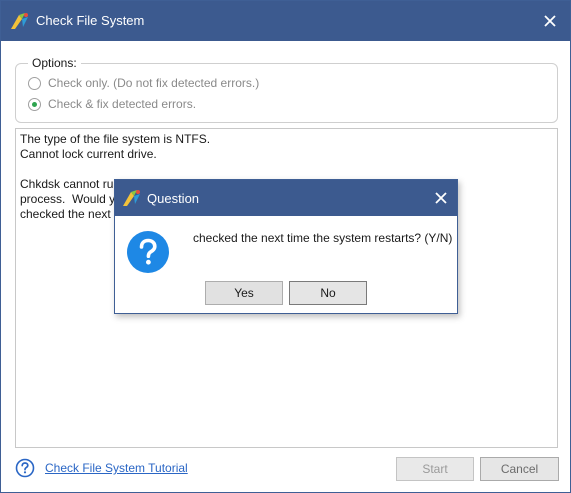 This screenshot has height=493, width=571. I want to click on close-button, so click(550, 21).